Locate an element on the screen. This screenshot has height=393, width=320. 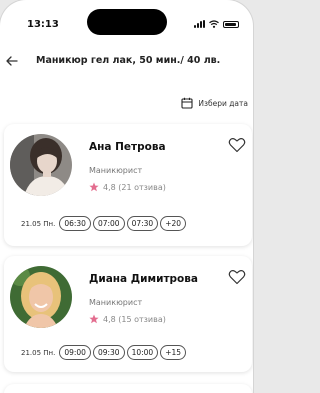
time-slots: 21.05 Пн. 06:30 07:00 07:30 +20 is located at coordinates (104, 223).